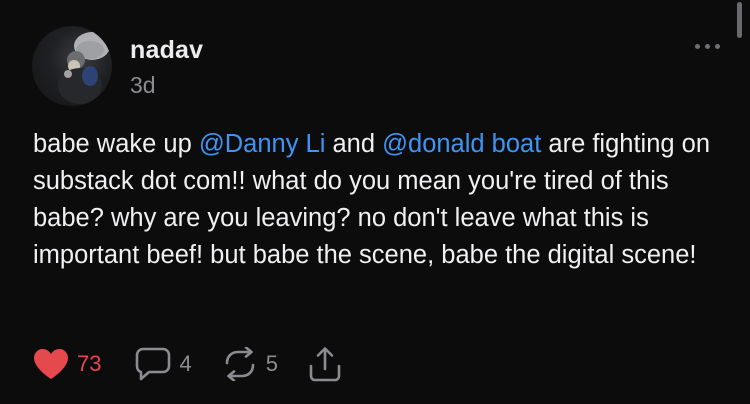 This screenshot has height=404, width=750. I want to click on scrollbar, so click(739, 20).